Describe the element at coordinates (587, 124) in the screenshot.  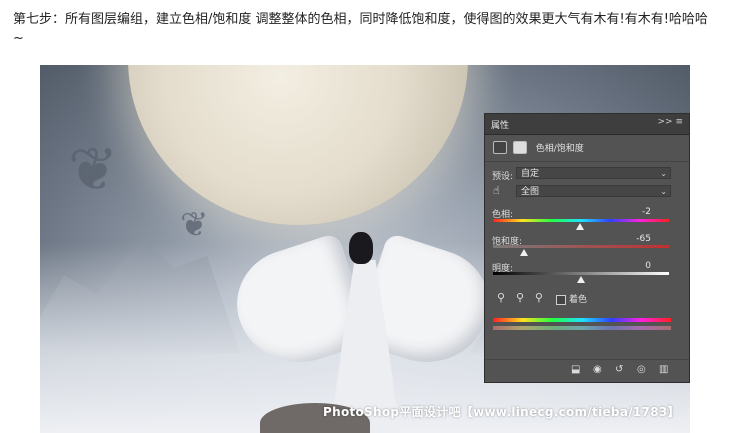
I see `panel-header: 属性 >> ≡` at that location.